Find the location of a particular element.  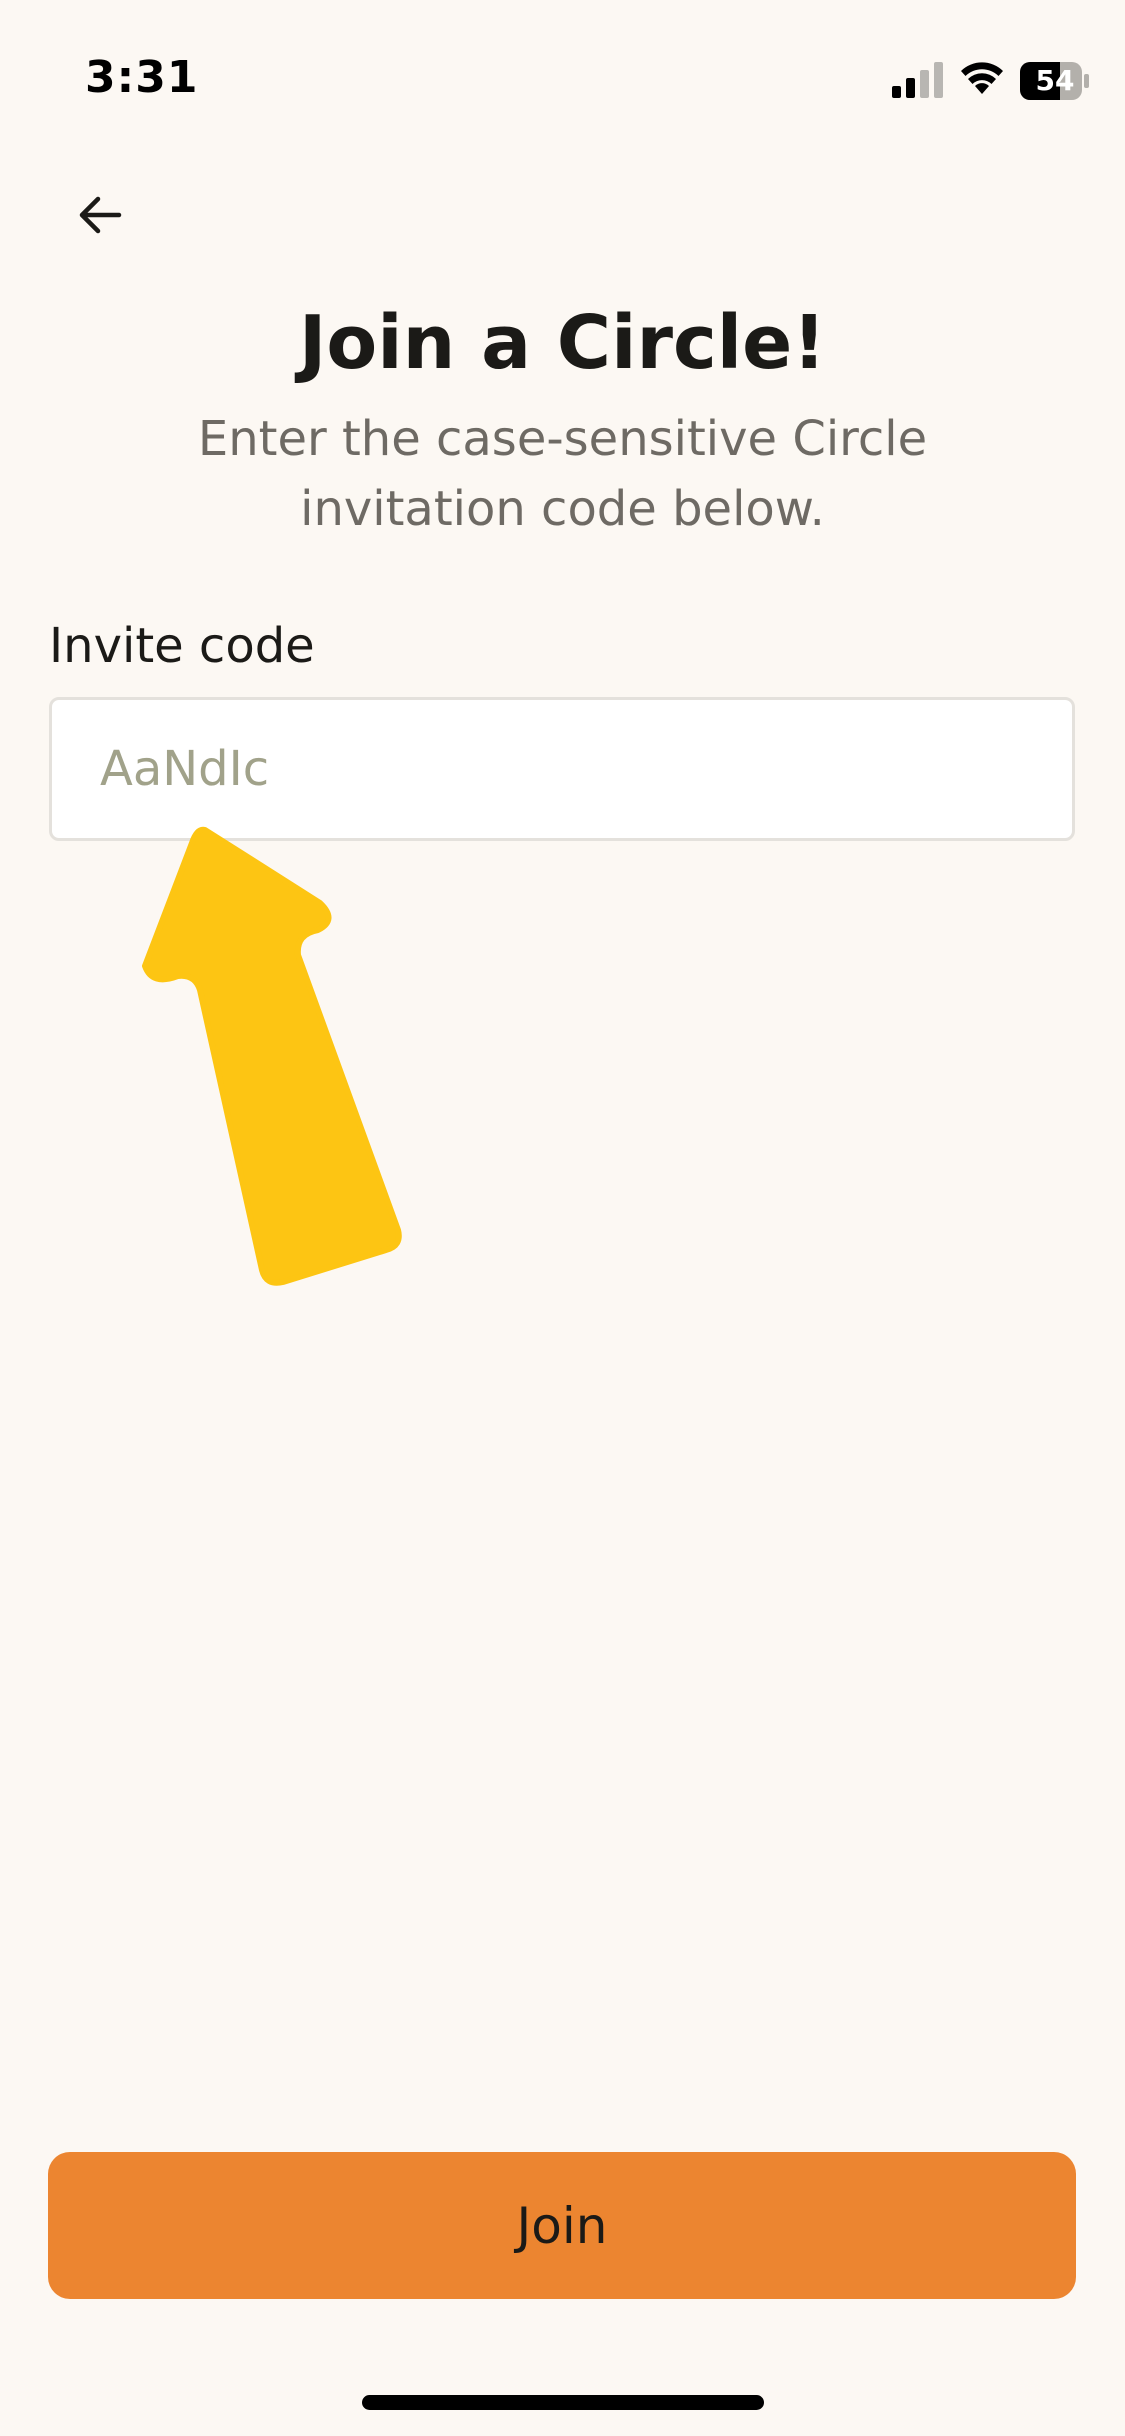

invite-code-input is located at coordinates (562, 769).